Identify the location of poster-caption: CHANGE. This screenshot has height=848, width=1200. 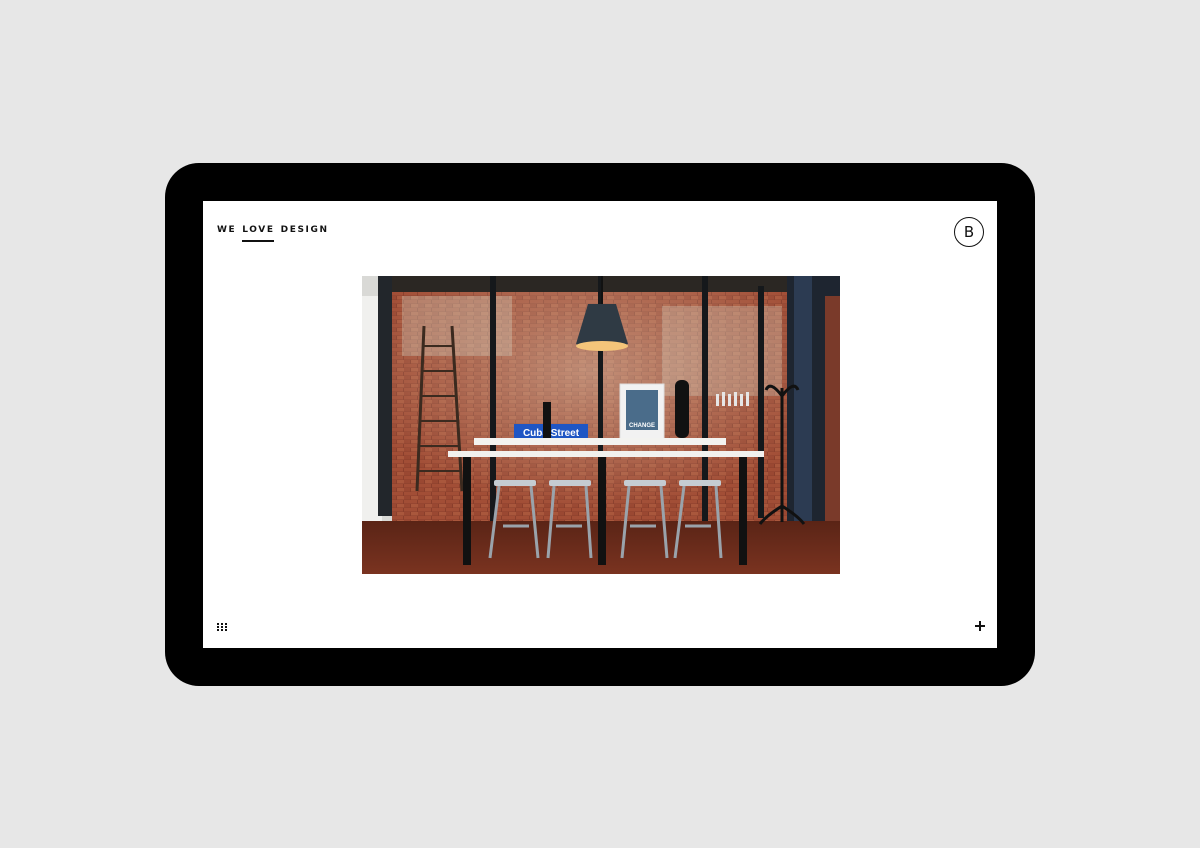
(642, 426).